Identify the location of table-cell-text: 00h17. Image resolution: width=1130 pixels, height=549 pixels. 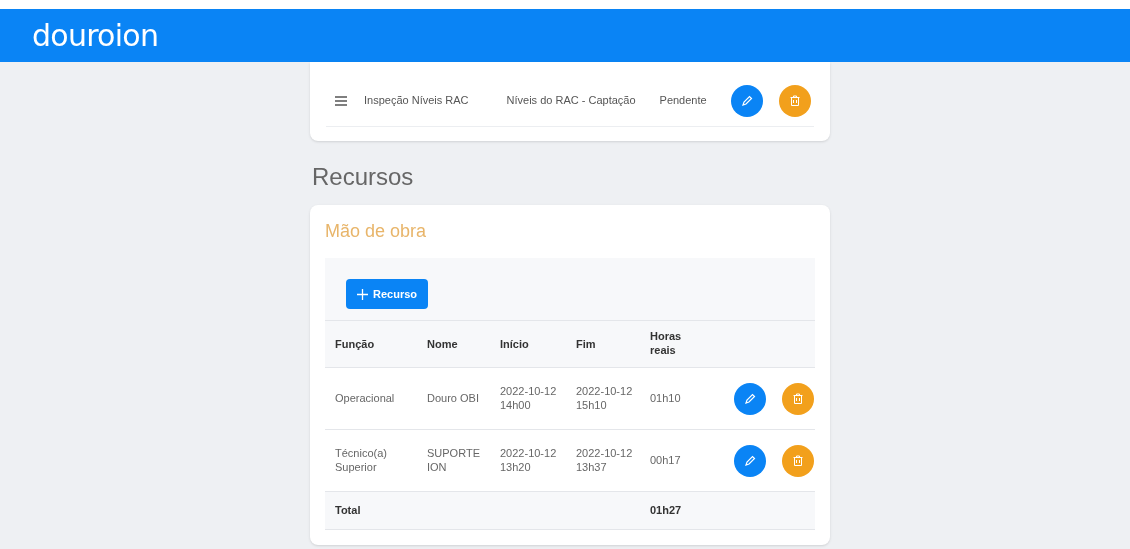
(666, 460).